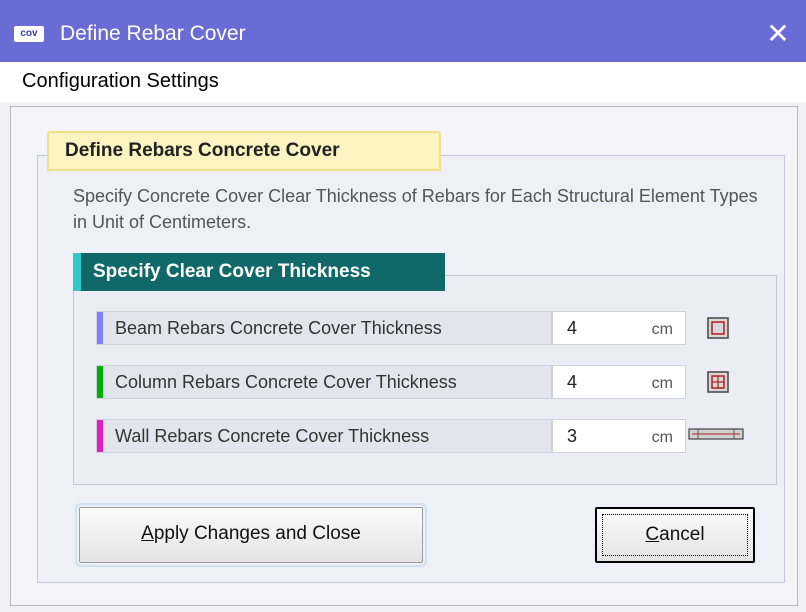 This screenshot has width=806, height=612. I want to click on wall-section-icon, so click(716, 434).